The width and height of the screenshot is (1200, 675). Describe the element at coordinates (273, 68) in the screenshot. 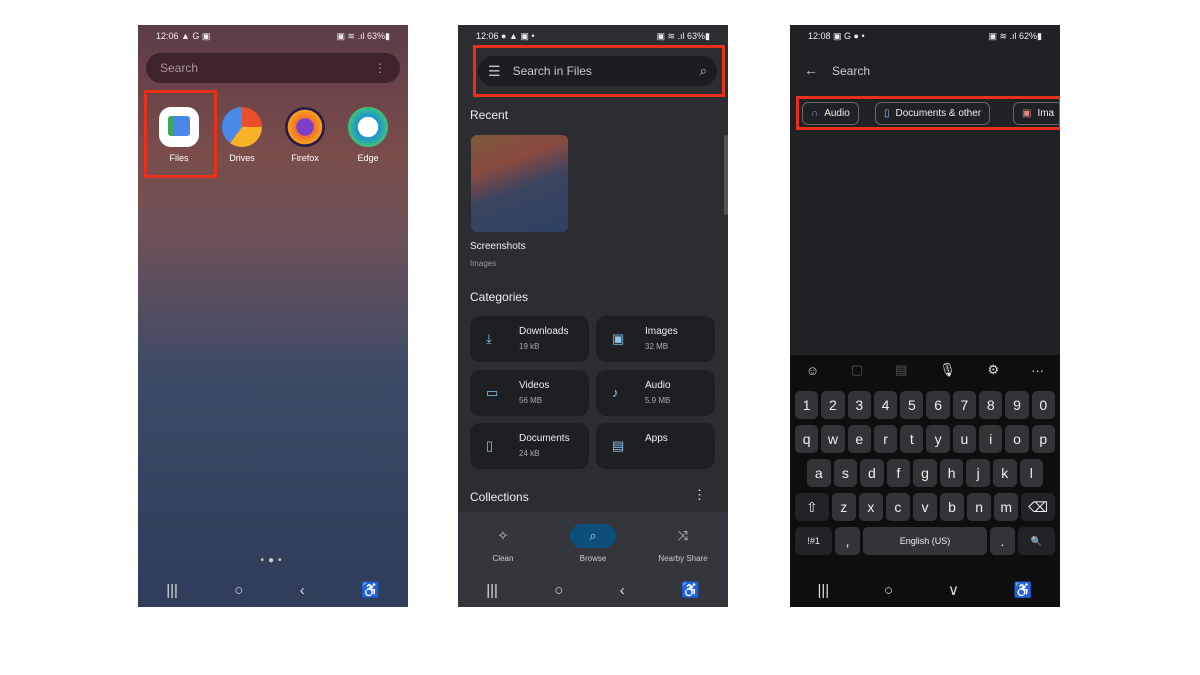

I see `home-search-bar: Search ⋮` at that location.